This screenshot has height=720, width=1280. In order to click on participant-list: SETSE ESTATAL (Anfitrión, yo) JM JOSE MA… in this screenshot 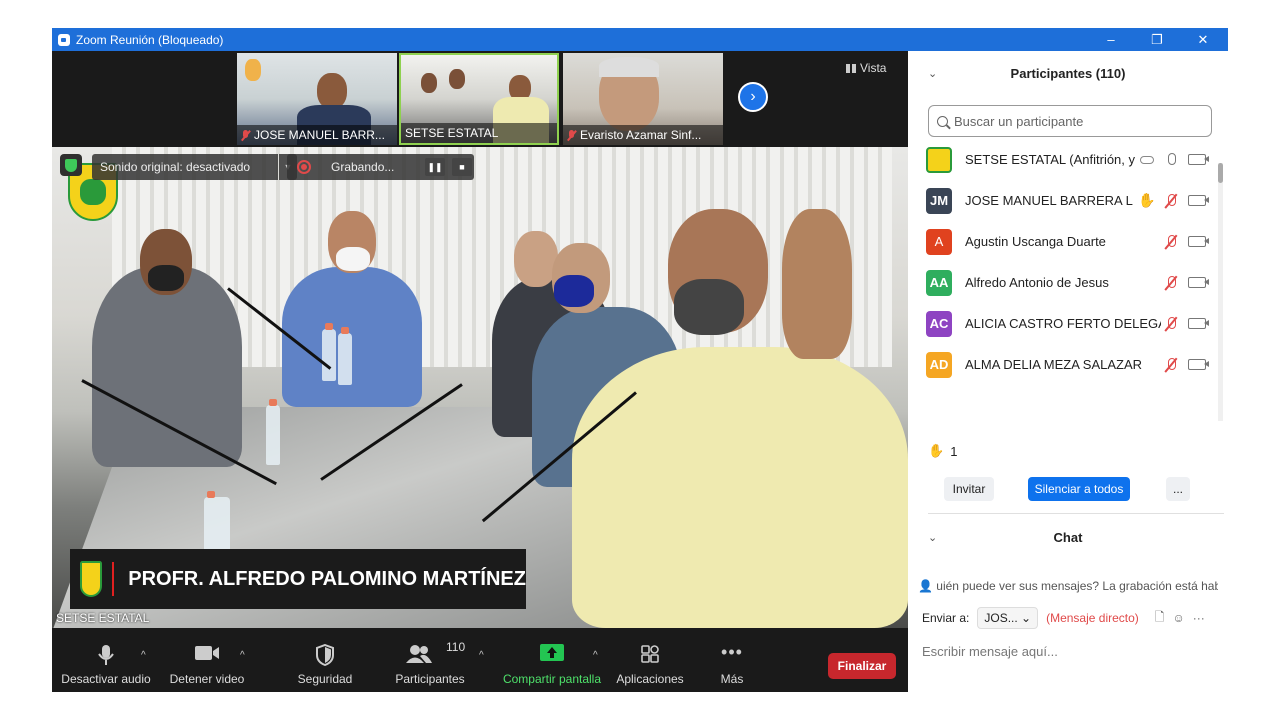, I will do `click(1064, 269)`.